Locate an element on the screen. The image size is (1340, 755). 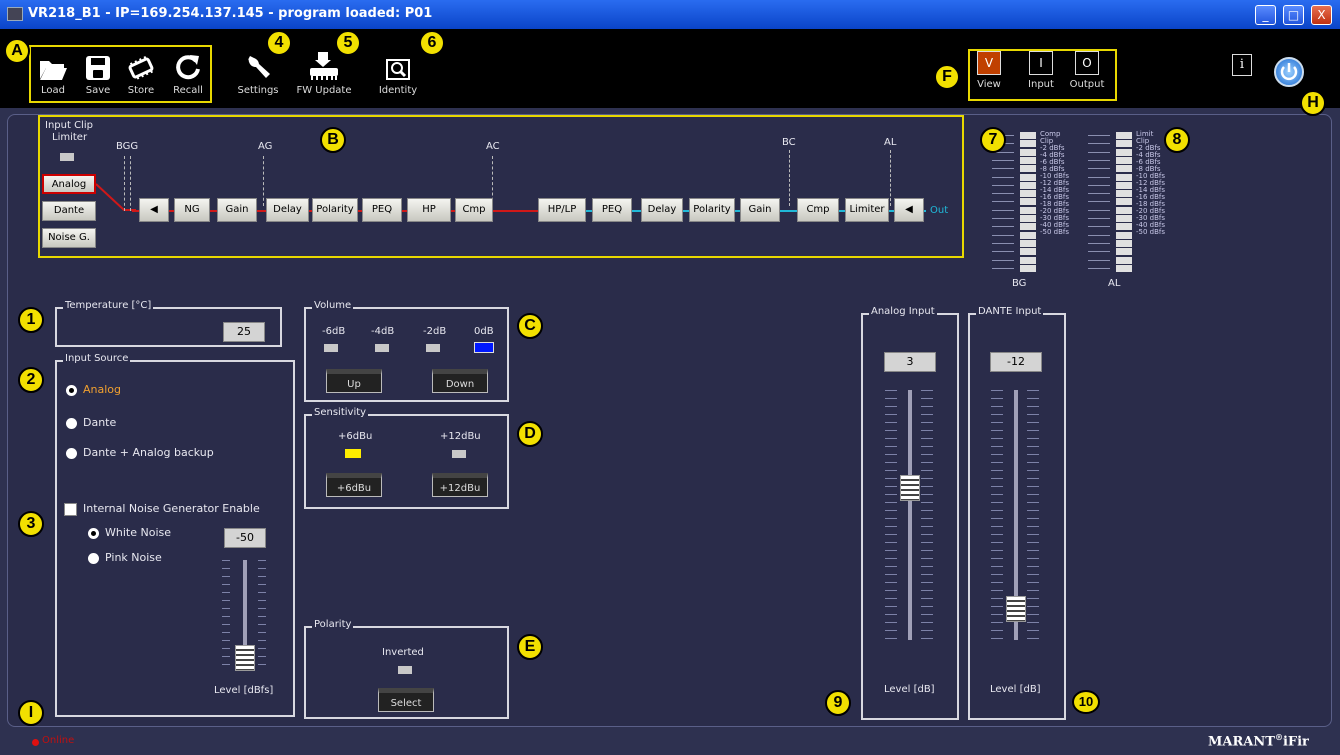
view-button: V View is located at coordinates (989, 70).